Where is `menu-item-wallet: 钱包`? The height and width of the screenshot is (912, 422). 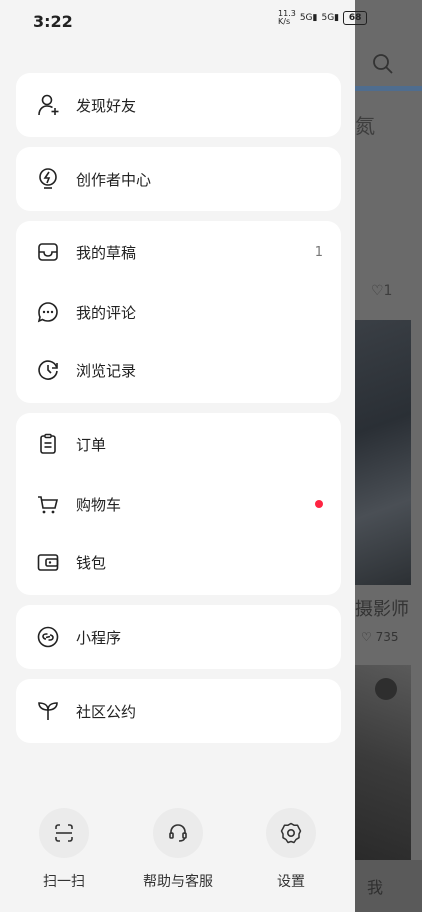 menu-item-wallet: 钱包 is located at coordinates (178, 562).